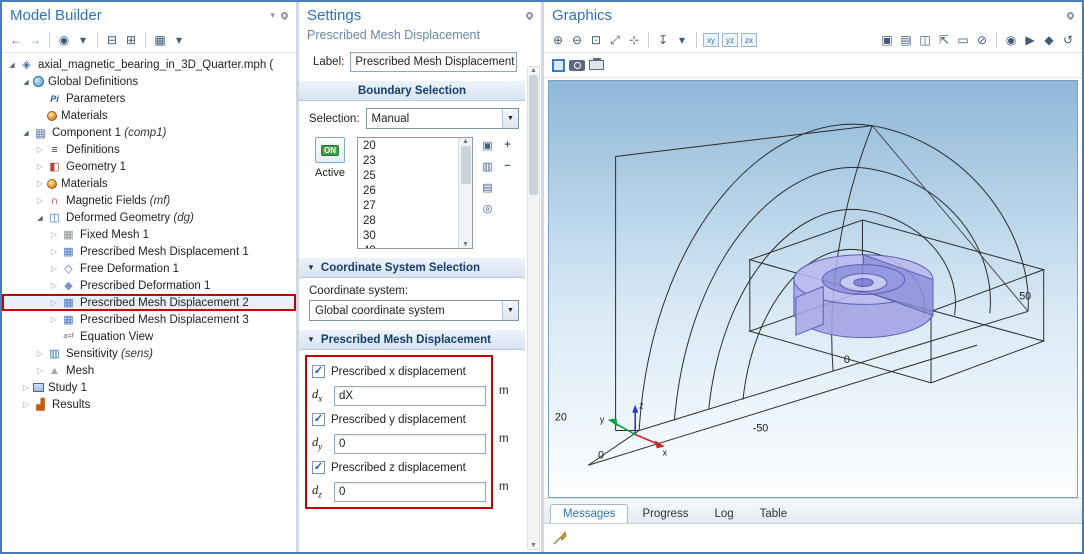 This screenshot has height=554, width=1084. Describe the element at coordinates (35, 40) in the screenshot. I see `forward-icon: →` at that location.